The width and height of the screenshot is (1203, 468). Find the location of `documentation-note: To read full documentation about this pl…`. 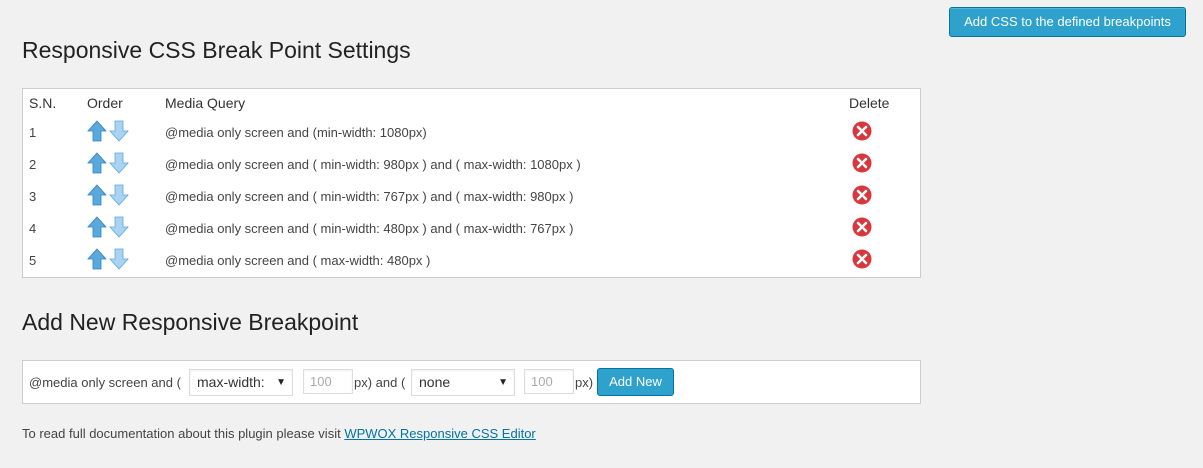

documentation-note: To read full documentation about this pl… is located at coordinates (279, 433).